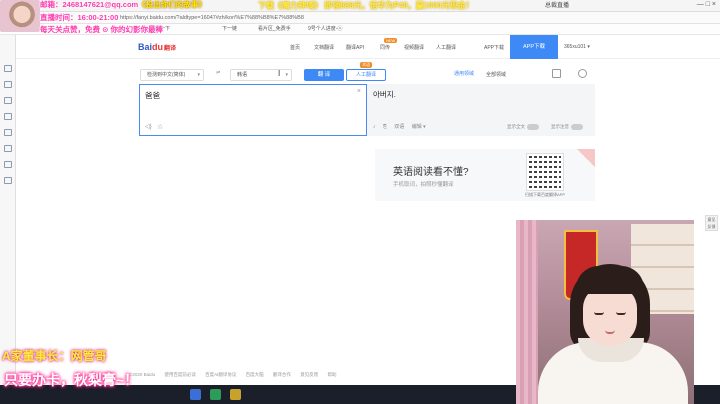 The width and height of the screenshot is (720, 404). What do you see at coordinates (481, 110) in the screenshot?
I see `result-panel: 아버지. ♪ ⎘ 双语 编辑 ▾ 显示全文 显示注音` at bounding box center [481, 110].